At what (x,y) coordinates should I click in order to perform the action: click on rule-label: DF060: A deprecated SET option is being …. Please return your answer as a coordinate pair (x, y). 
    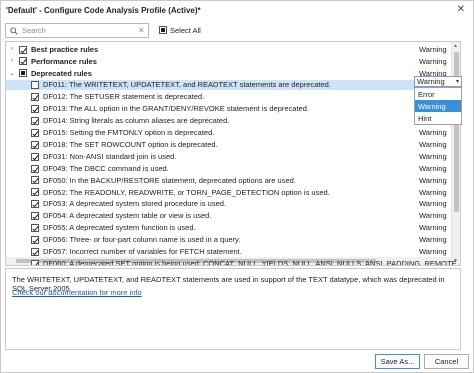
    Looking at the image, I should click on (252, 262).